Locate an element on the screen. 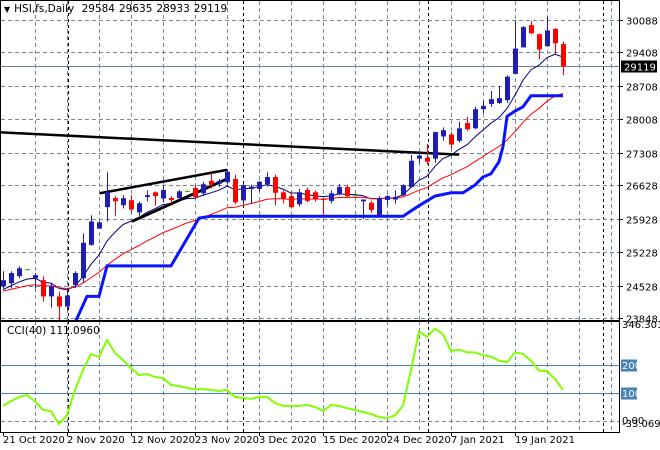  triangle-down-icon: ▼ is located at coordinates (7, 9).